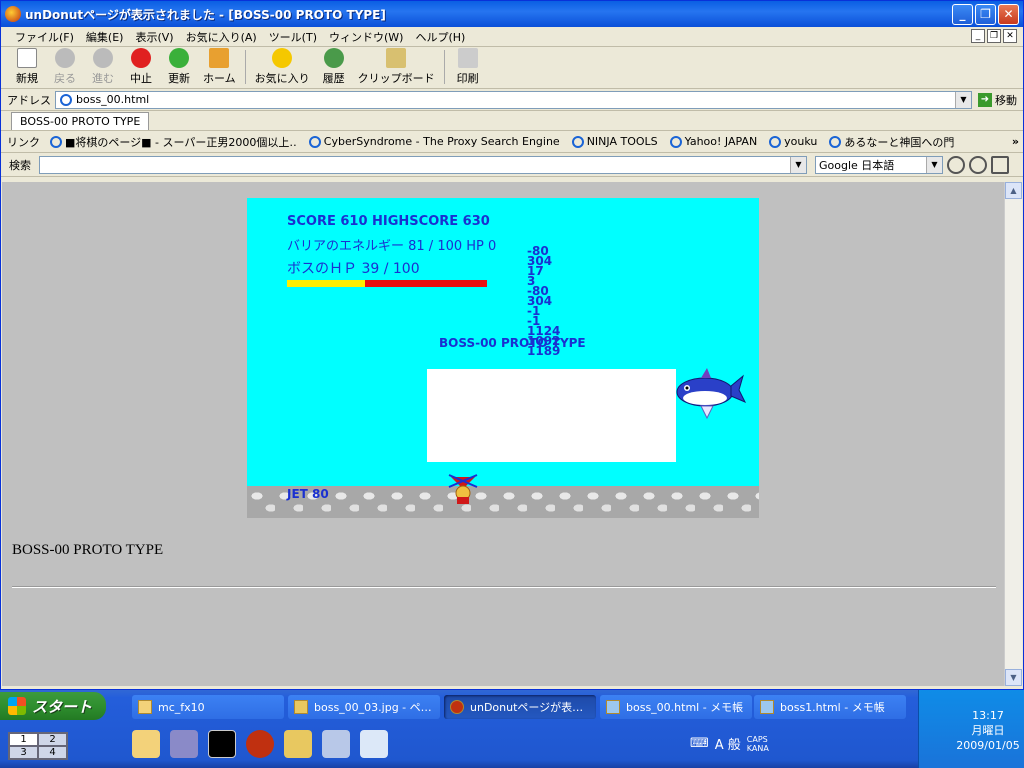 Image resolution: width=1024 pixels, height=768 pixels. Describe the element at coordinates (512, 121) in the screenshot. I see `tab-bar: BOSS-00 PROTO TYPE` at that location.